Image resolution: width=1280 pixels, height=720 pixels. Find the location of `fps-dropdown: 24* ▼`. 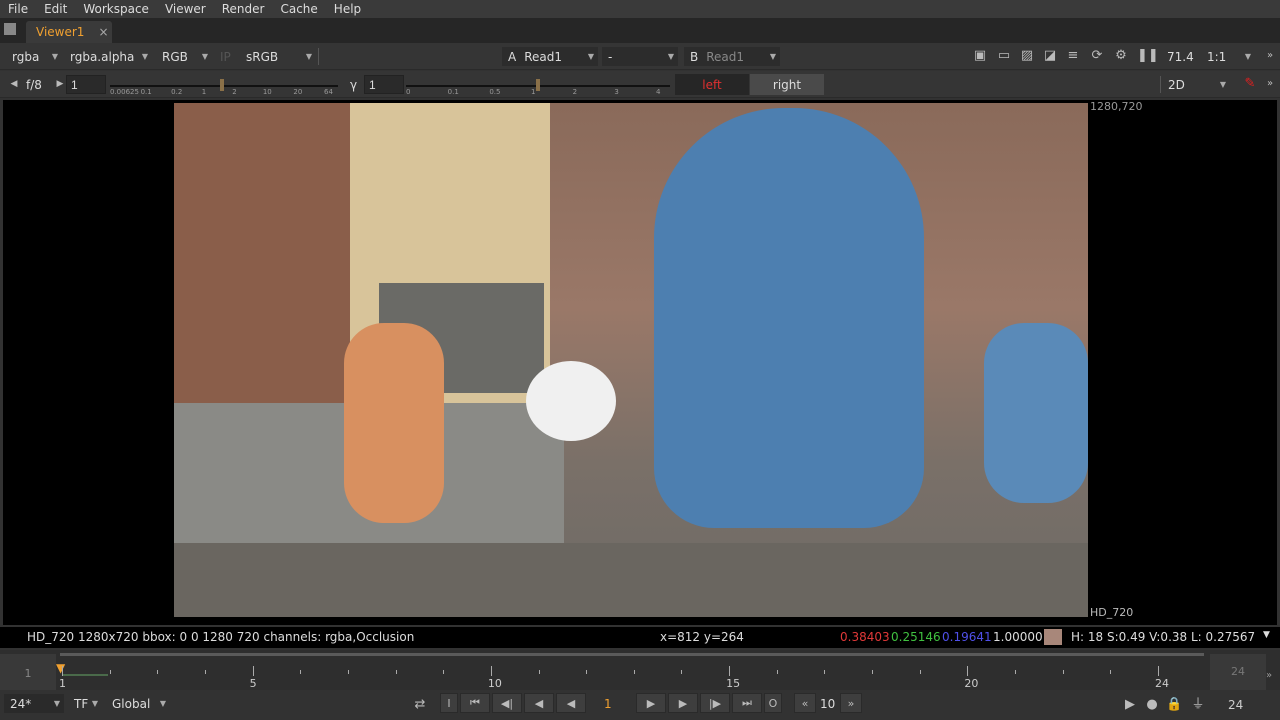

fps-dropdown: 24* ▼ is located at coordinates (34, 703).